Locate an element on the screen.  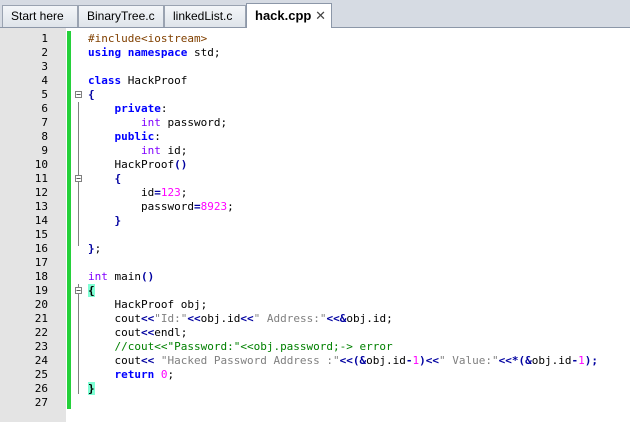
code-line: 14 } is located at coordinates (315, 221).